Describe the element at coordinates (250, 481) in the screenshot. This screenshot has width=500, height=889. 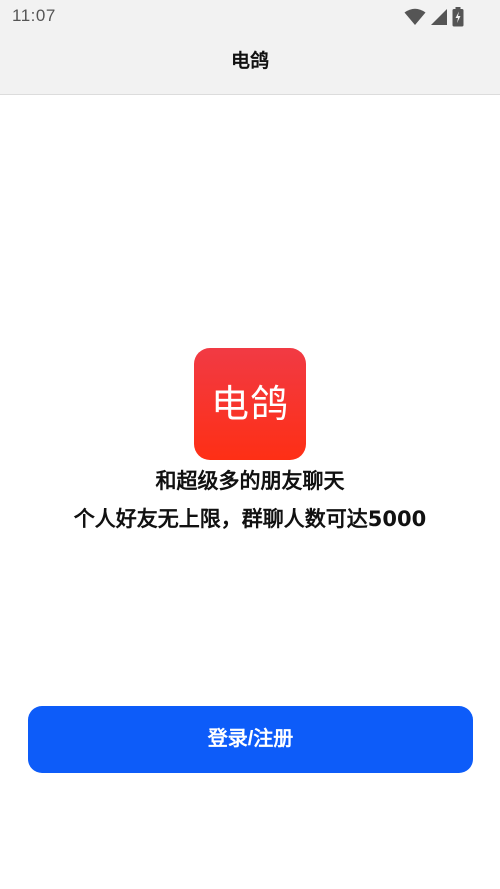
I see `tagline-line-1: 和超级多的朋友聊天` at that location.